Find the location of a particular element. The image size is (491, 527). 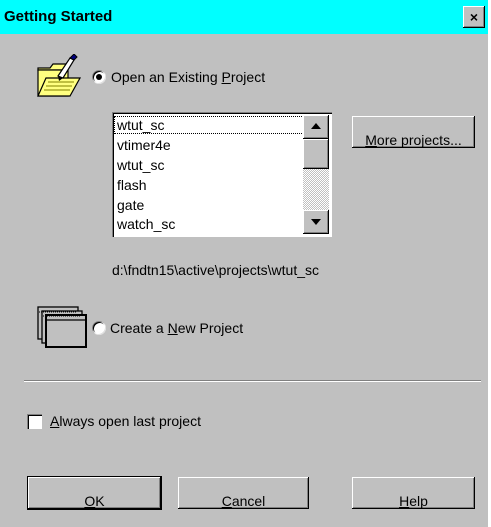

scroll-down-button is located at coordinates (316, 222).